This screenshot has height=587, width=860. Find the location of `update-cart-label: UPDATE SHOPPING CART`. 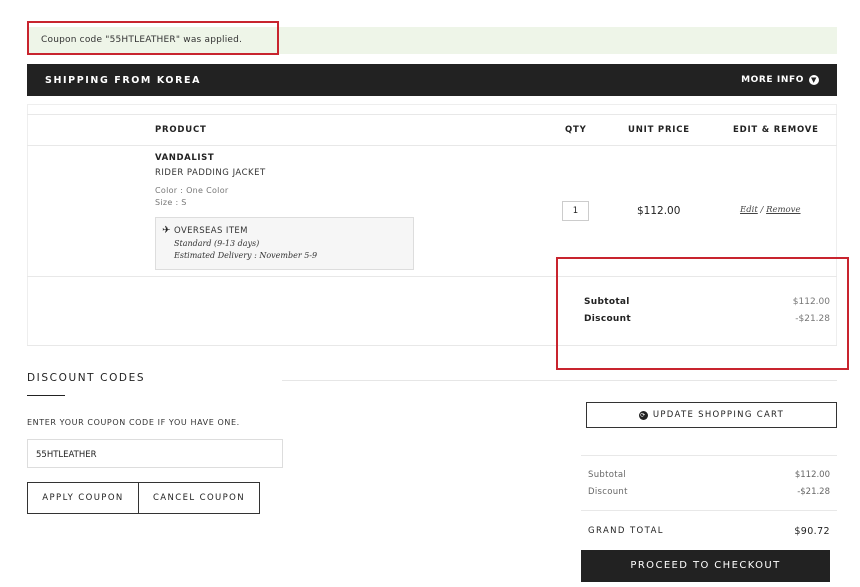

update-cart-label: UPDATE SHOPPING CART is located at coordinates (718, 415).